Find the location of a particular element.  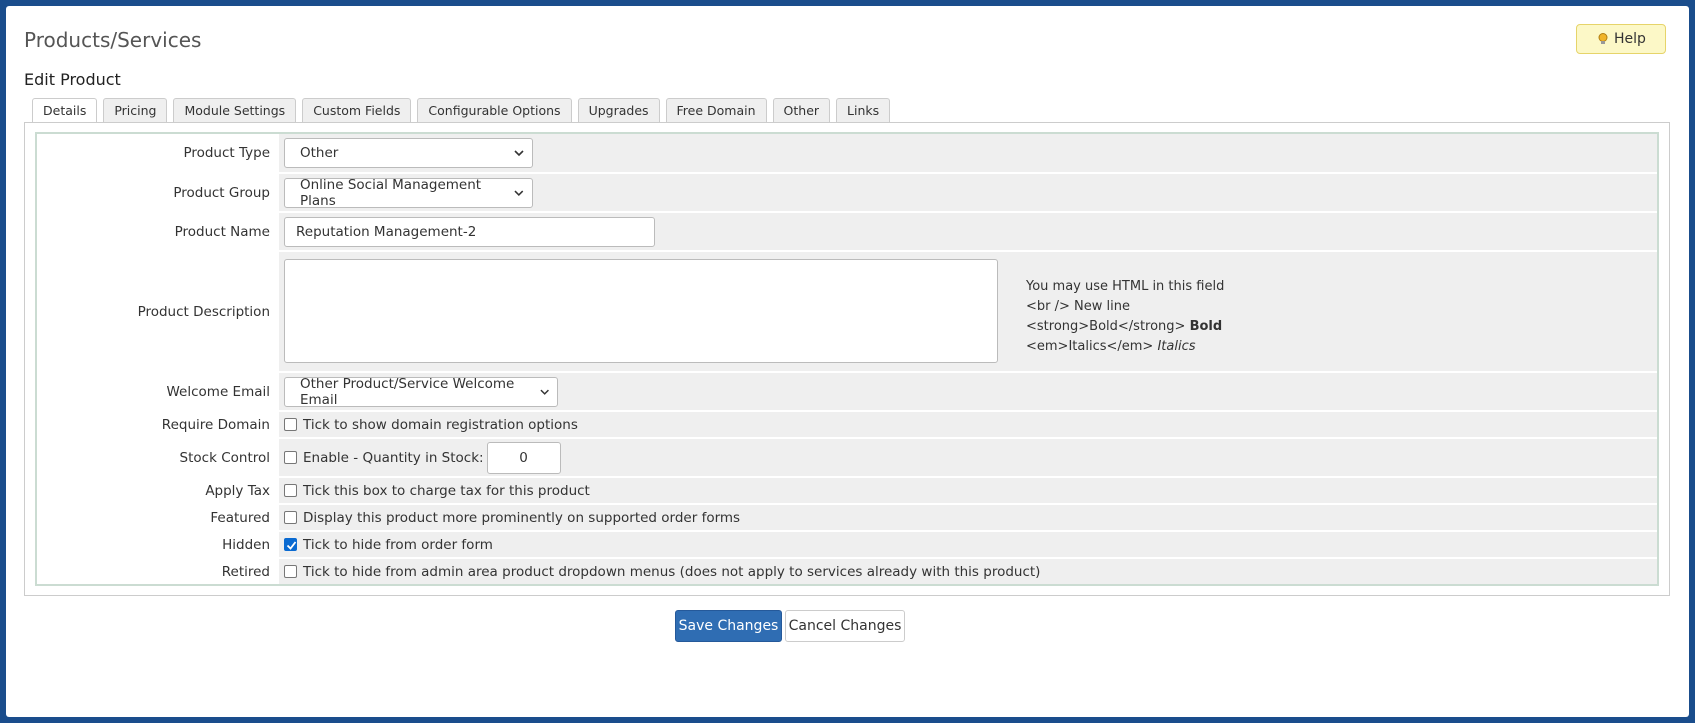

retired-checkbox is located at coordinates (290, 571).